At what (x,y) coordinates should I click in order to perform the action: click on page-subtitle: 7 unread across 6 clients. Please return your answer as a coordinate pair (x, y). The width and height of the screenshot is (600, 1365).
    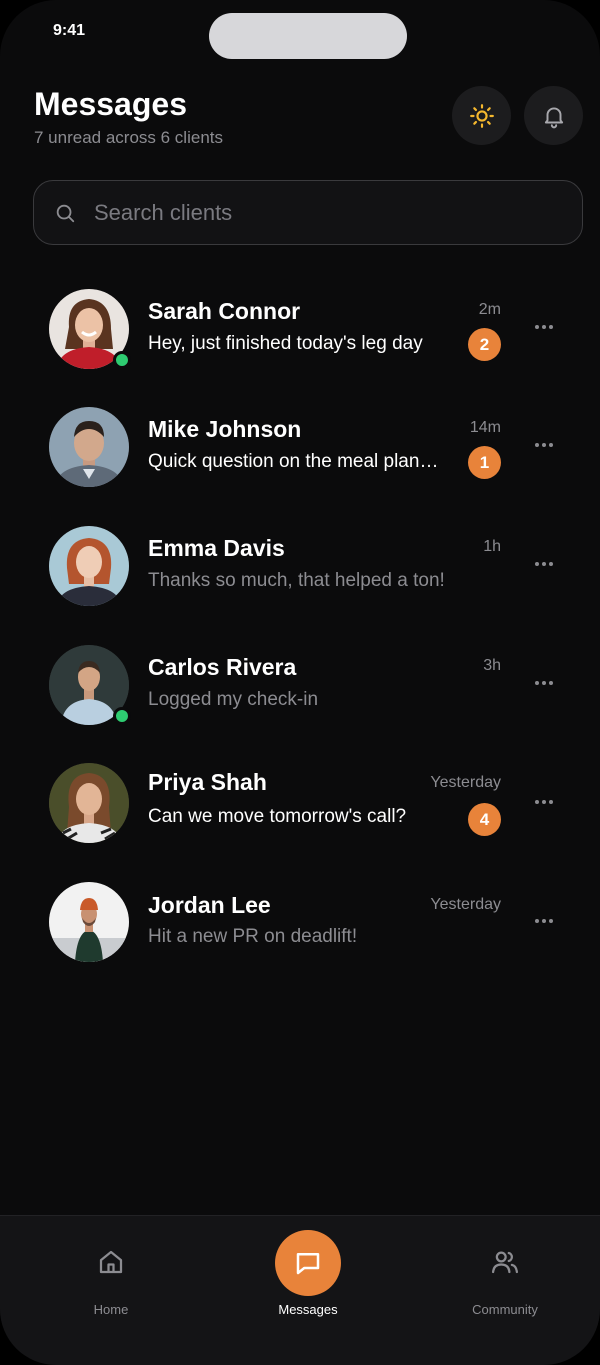
    Looking at the image, I should click on (128, 137).